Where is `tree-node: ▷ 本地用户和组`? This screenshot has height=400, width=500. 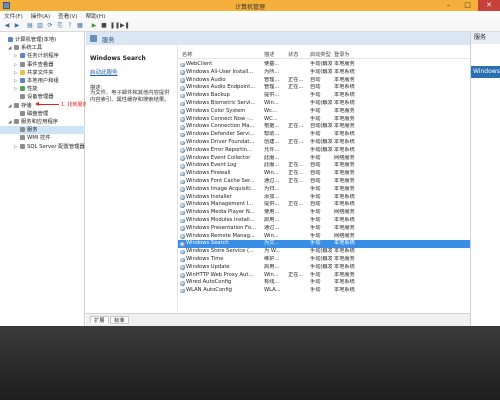
tree-node: ▷ 本地用户和组 is located at coordinates (42, 81).